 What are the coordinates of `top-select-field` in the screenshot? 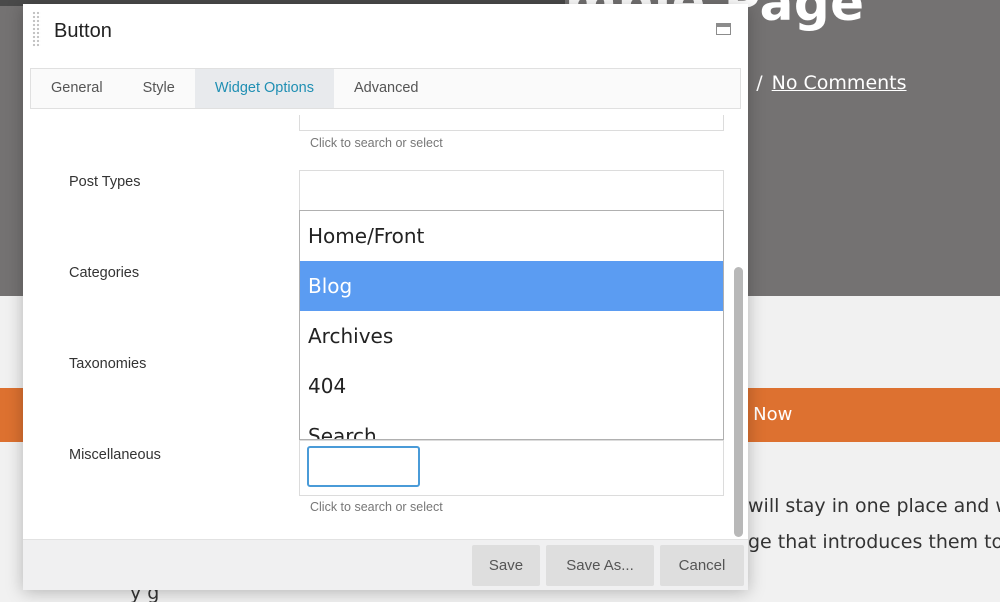 It's located at (511, 123).